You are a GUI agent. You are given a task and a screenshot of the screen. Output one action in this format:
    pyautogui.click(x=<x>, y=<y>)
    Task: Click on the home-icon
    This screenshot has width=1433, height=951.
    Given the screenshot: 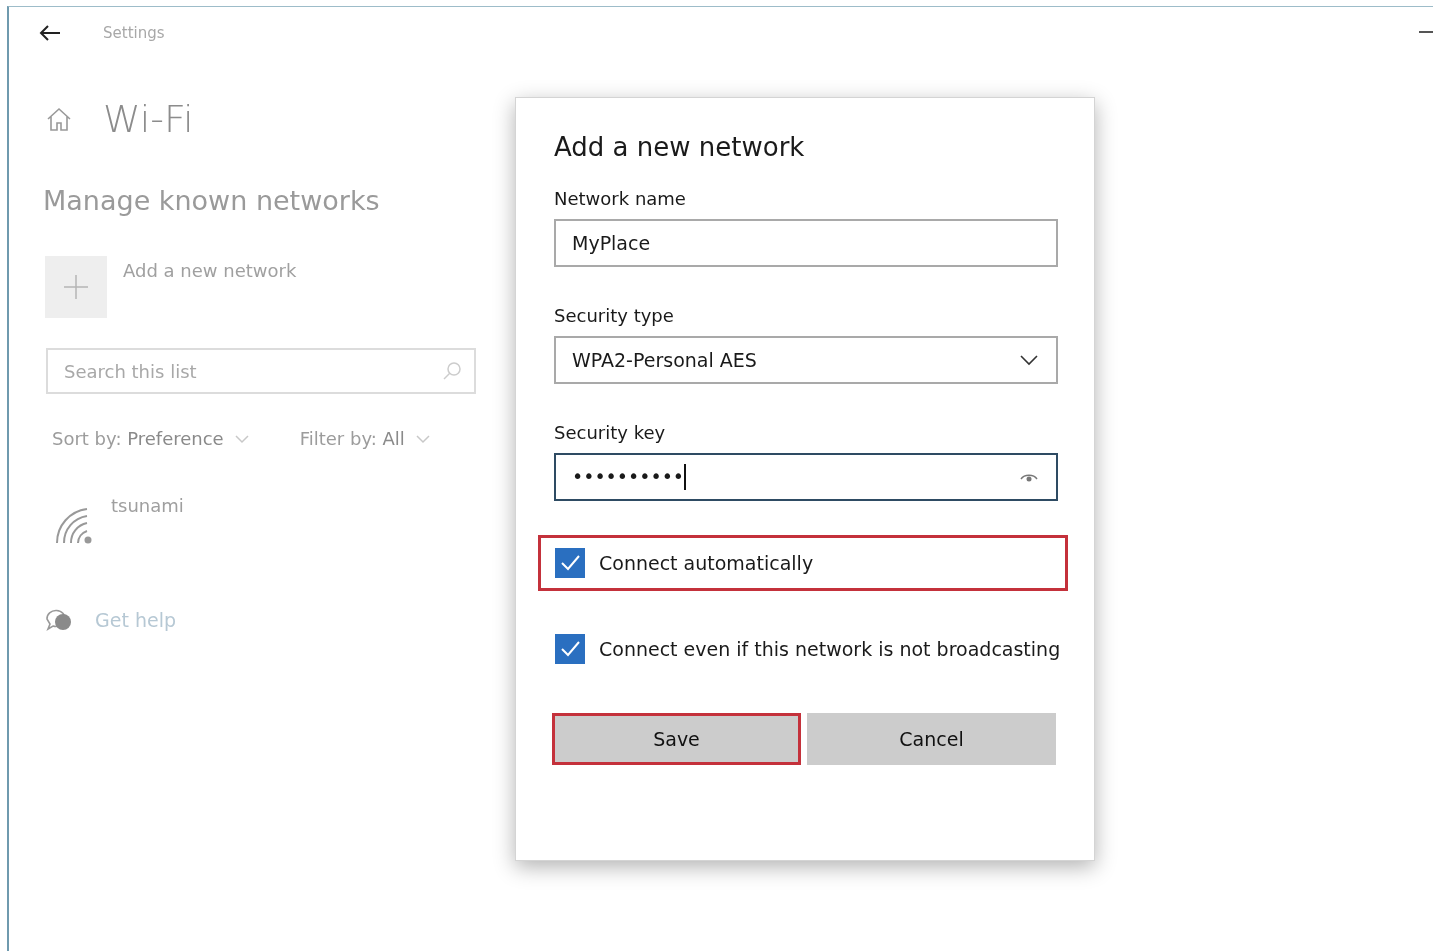 What is the action you would take?
    pyautogui.click(x=59, y=119)
    